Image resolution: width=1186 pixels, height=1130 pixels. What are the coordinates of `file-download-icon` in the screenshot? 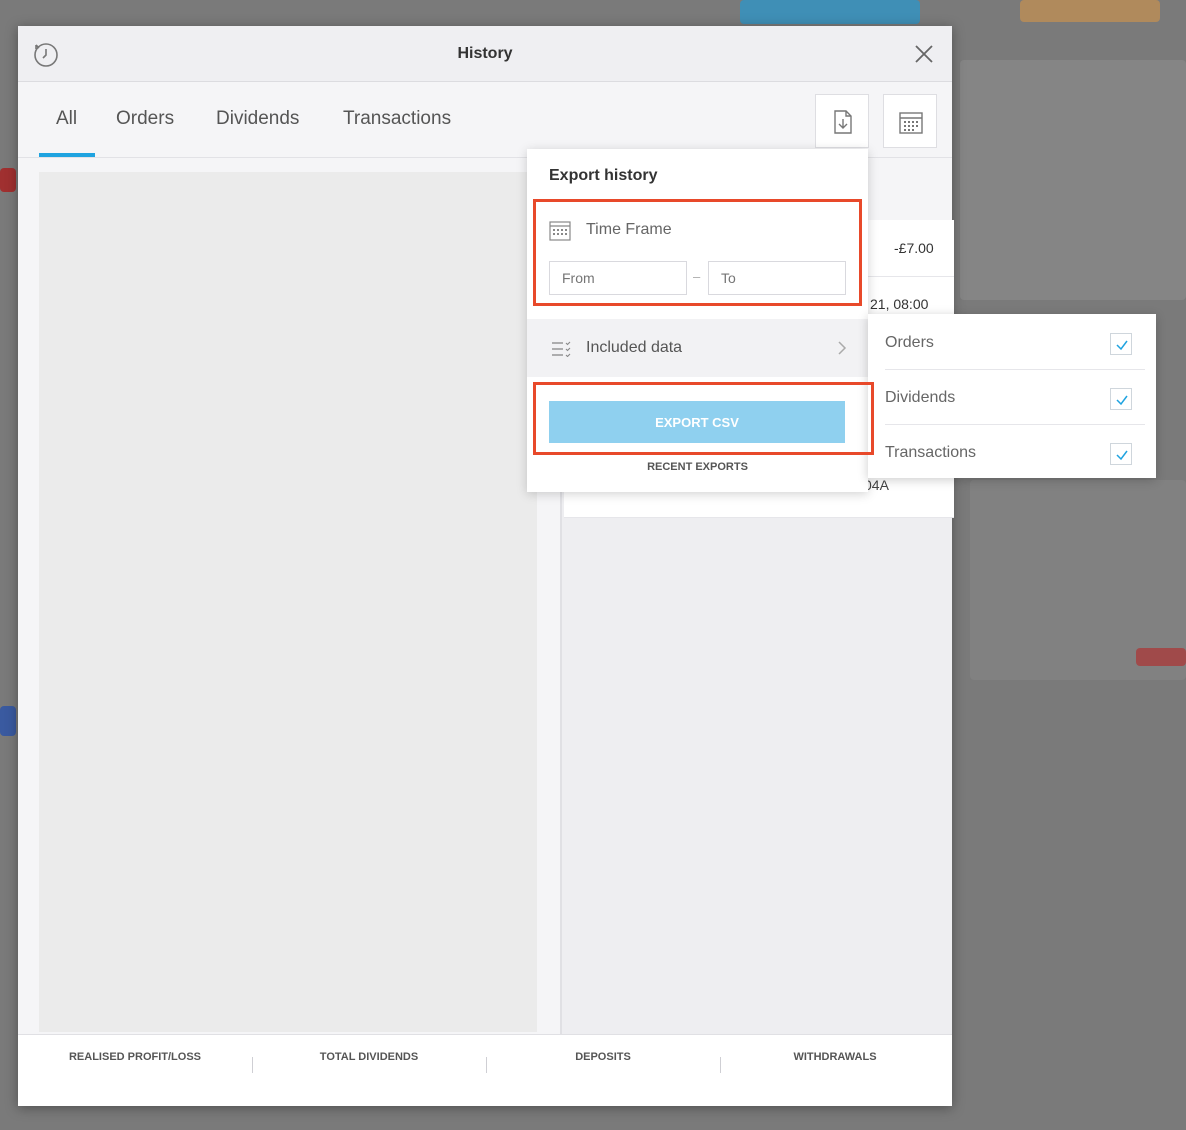 It's located at (843, 122).